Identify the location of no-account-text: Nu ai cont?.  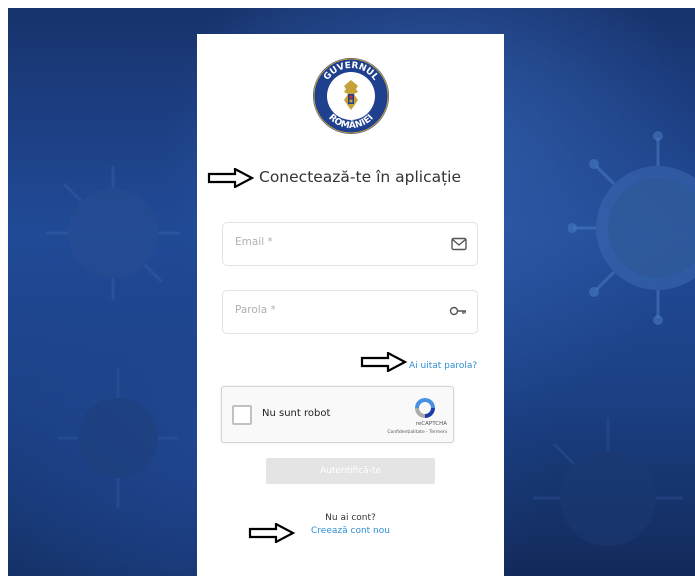
(350, 518).